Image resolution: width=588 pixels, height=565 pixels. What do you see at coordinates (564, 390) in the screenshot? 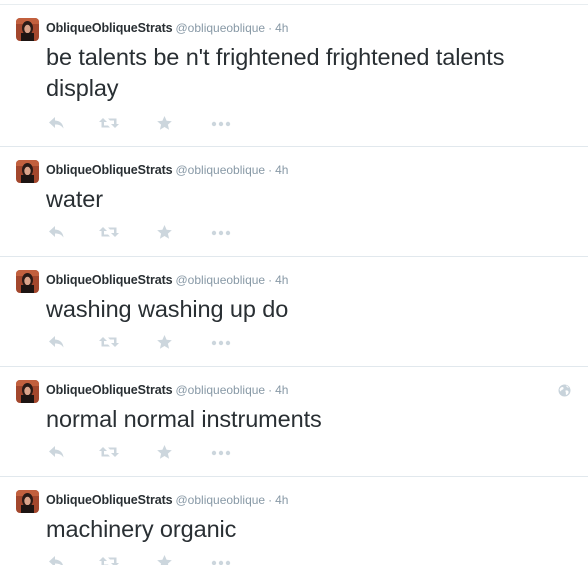
I see `globe-icon` at bounding box center [564, 390].